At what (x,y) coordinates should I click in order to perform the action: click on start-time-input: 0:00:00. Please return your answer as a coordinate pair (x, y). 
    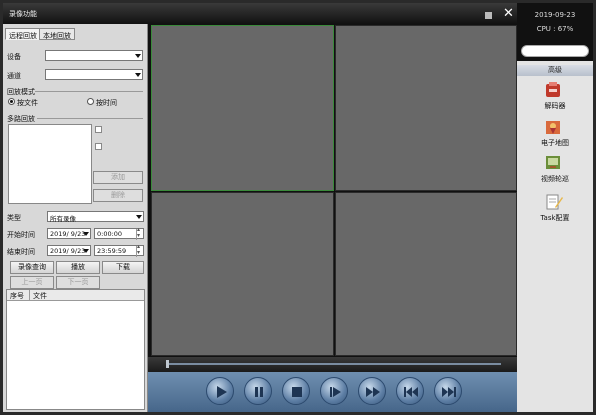
    Looking at the image, I should click on (119, 233).